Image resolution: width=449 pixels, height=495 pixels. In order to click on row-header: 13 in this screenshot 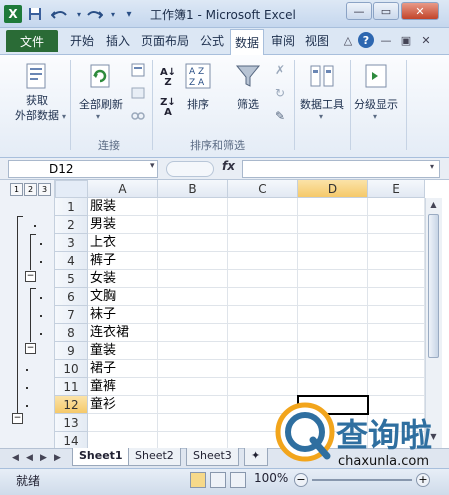, I will do `click(71, 423)`.